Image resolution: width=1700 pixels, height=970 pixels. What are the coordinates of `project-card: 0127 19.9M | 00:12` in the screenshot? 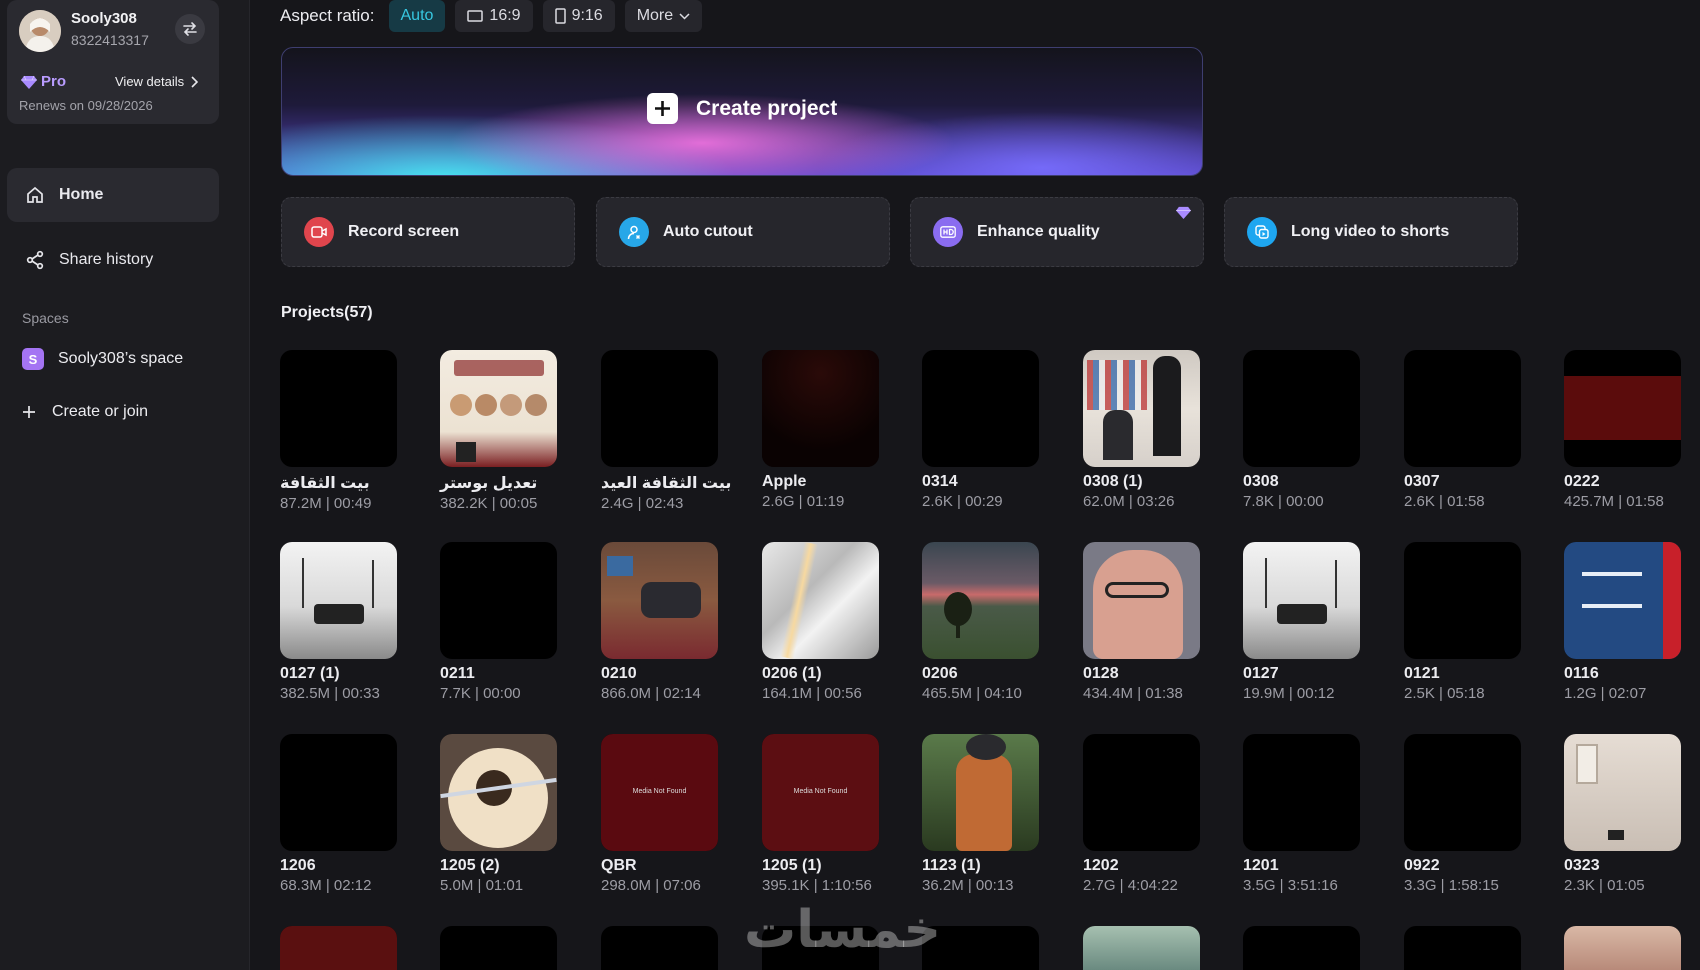 It's located at (1302, 622).